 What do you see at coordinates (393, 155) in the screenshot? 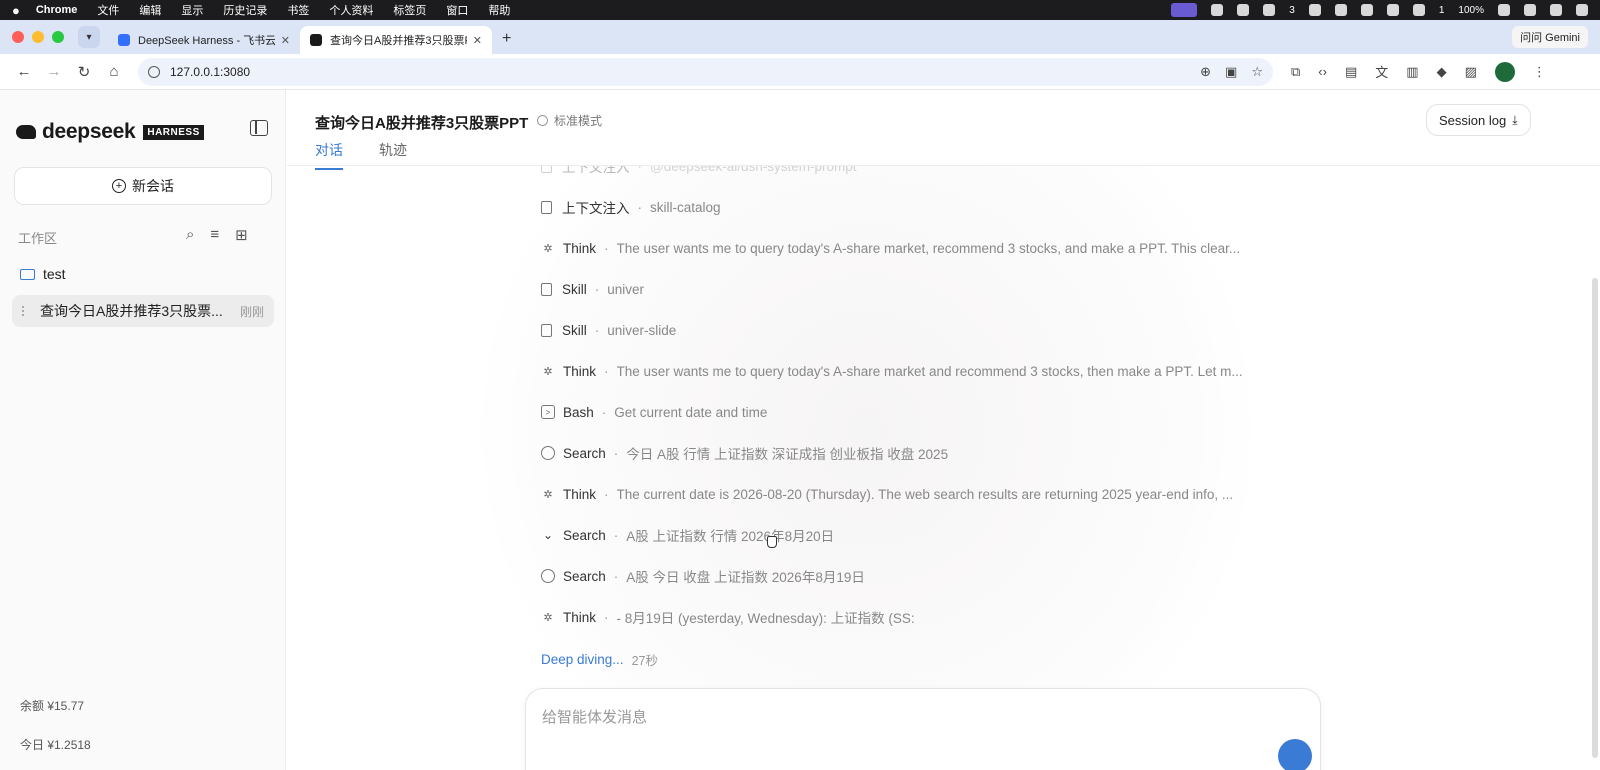
I see `tab-trajectory: 轨迹` at bounding box center [393, 155].